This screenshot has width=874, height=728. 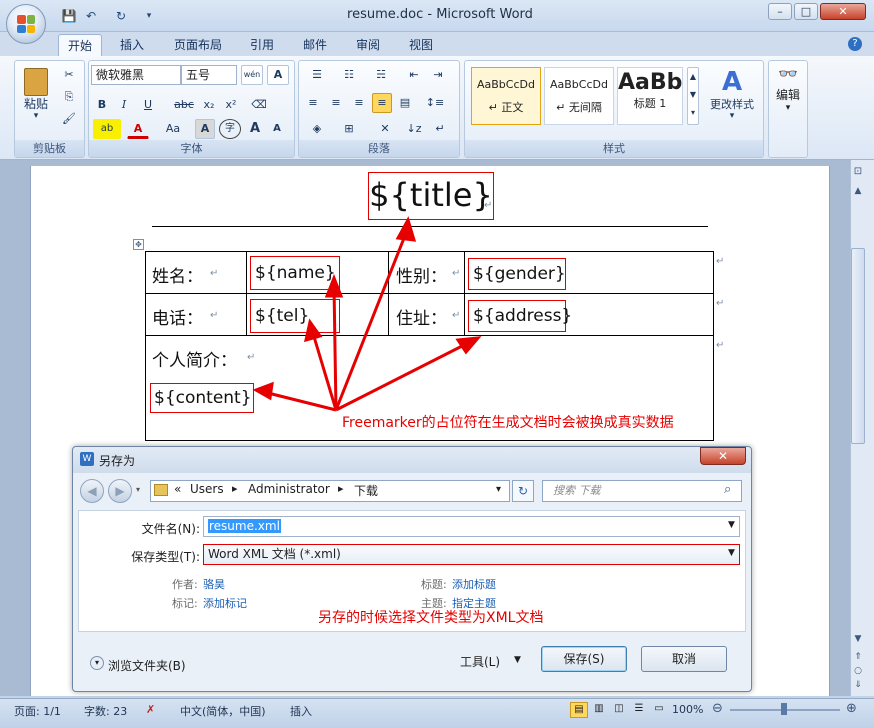 I want to click on dialog-title: 另存为, so click(x=117, y=461).